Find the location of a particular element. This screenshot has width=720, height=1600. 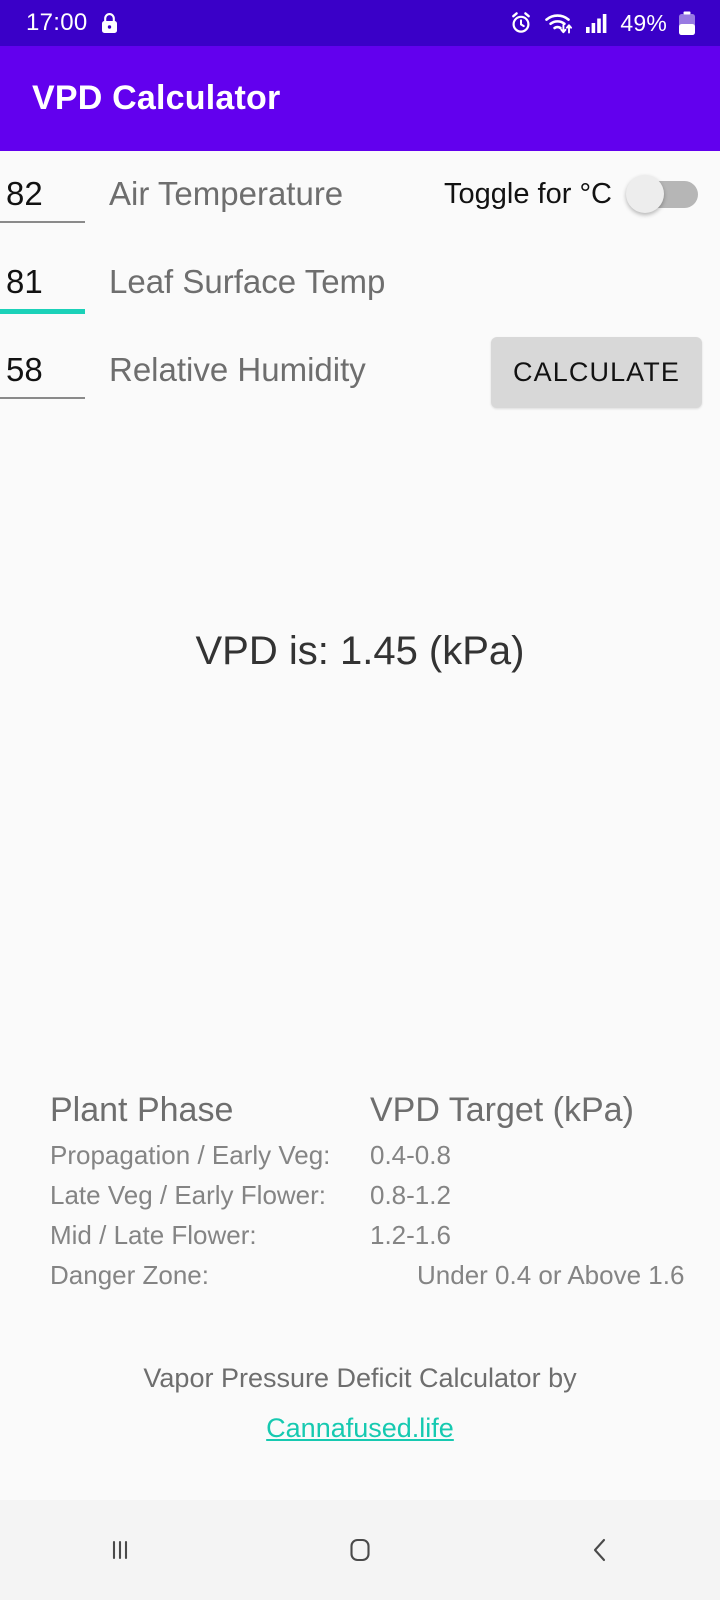

back-button is located at coordinates (600, 1550).